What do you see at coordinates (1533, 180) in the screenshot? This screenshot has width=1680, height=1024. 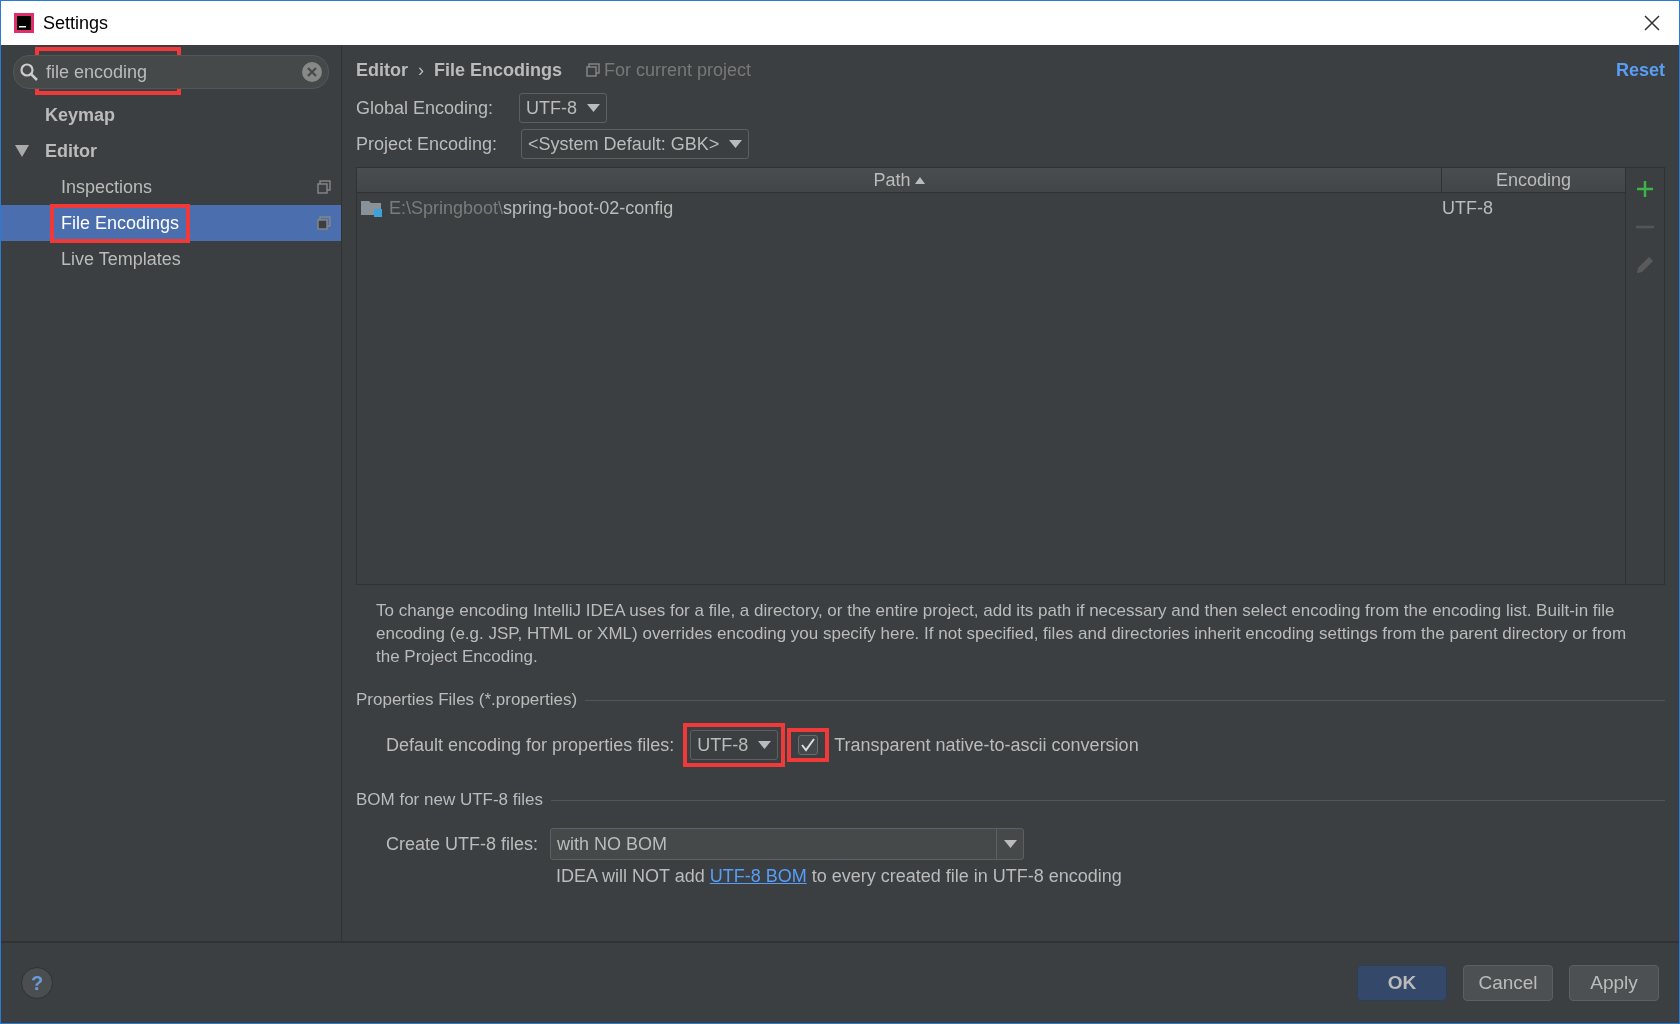 I see `column-header: Encoding` at bounding box center [1533, 180].